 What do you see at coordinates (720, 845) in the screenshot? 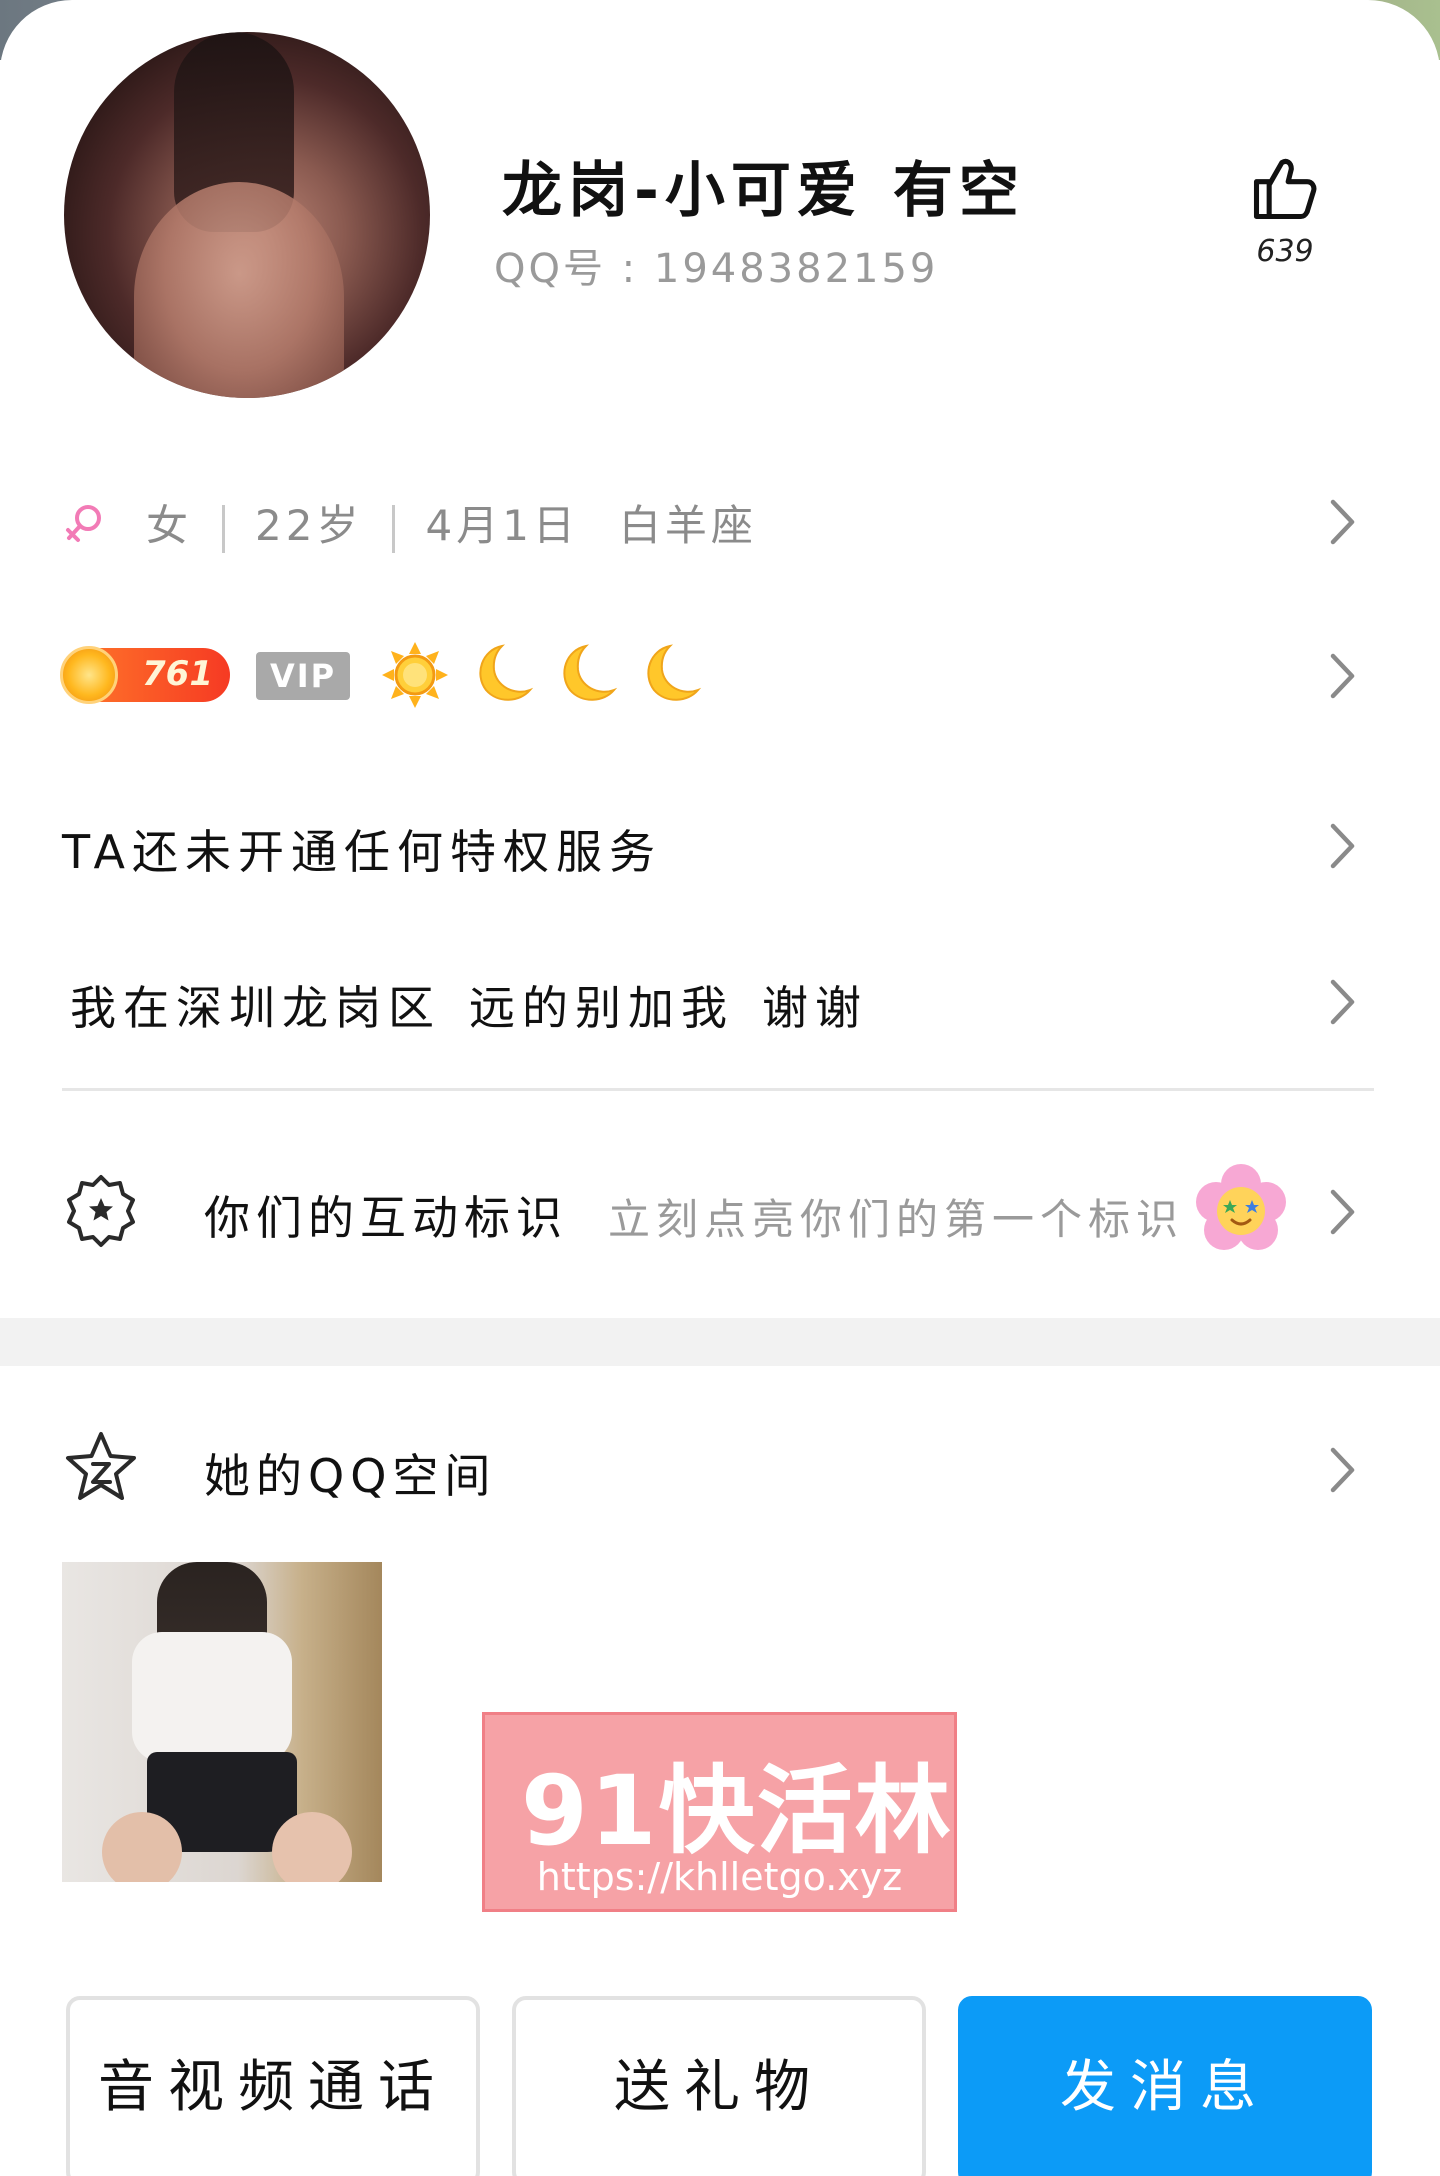
I see `privilege-row: TA还未开通任何特权服务` at bounding box center [720, 845].